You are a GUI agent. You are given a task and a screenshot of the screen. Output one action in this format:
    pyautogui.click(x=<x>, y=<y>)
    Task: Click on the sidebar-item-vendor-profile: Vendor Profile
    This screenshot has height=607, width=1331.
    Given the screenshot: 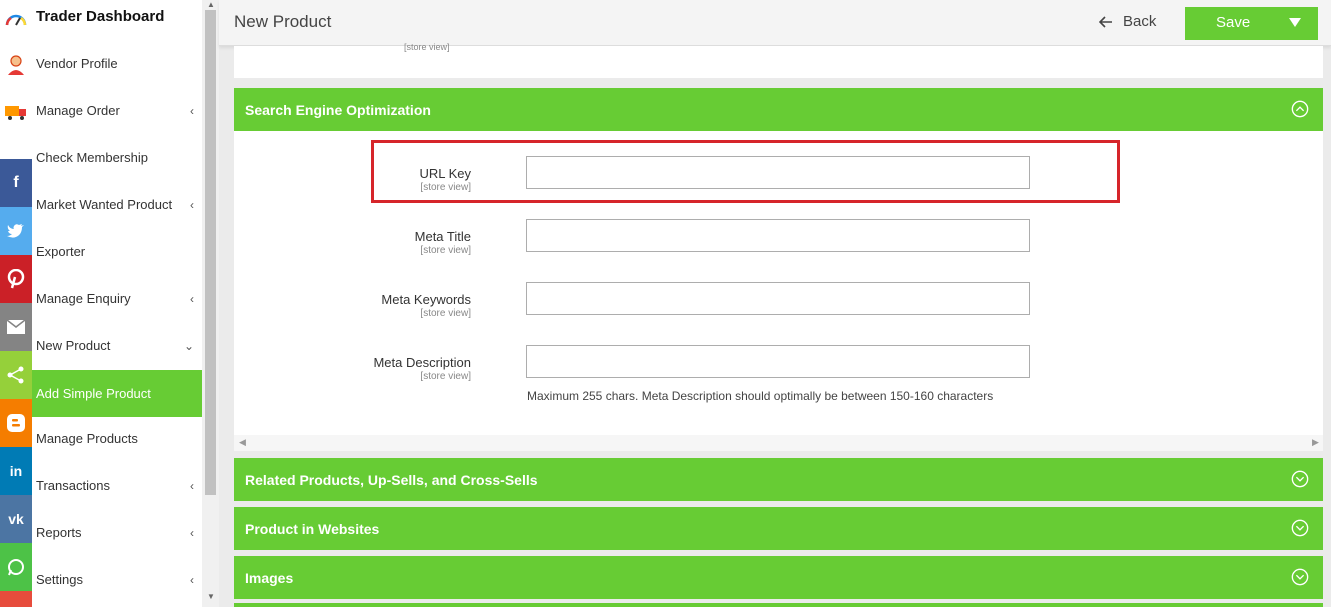 What is the action you would take?
    pyautogui.click(x=101, y=63)
    